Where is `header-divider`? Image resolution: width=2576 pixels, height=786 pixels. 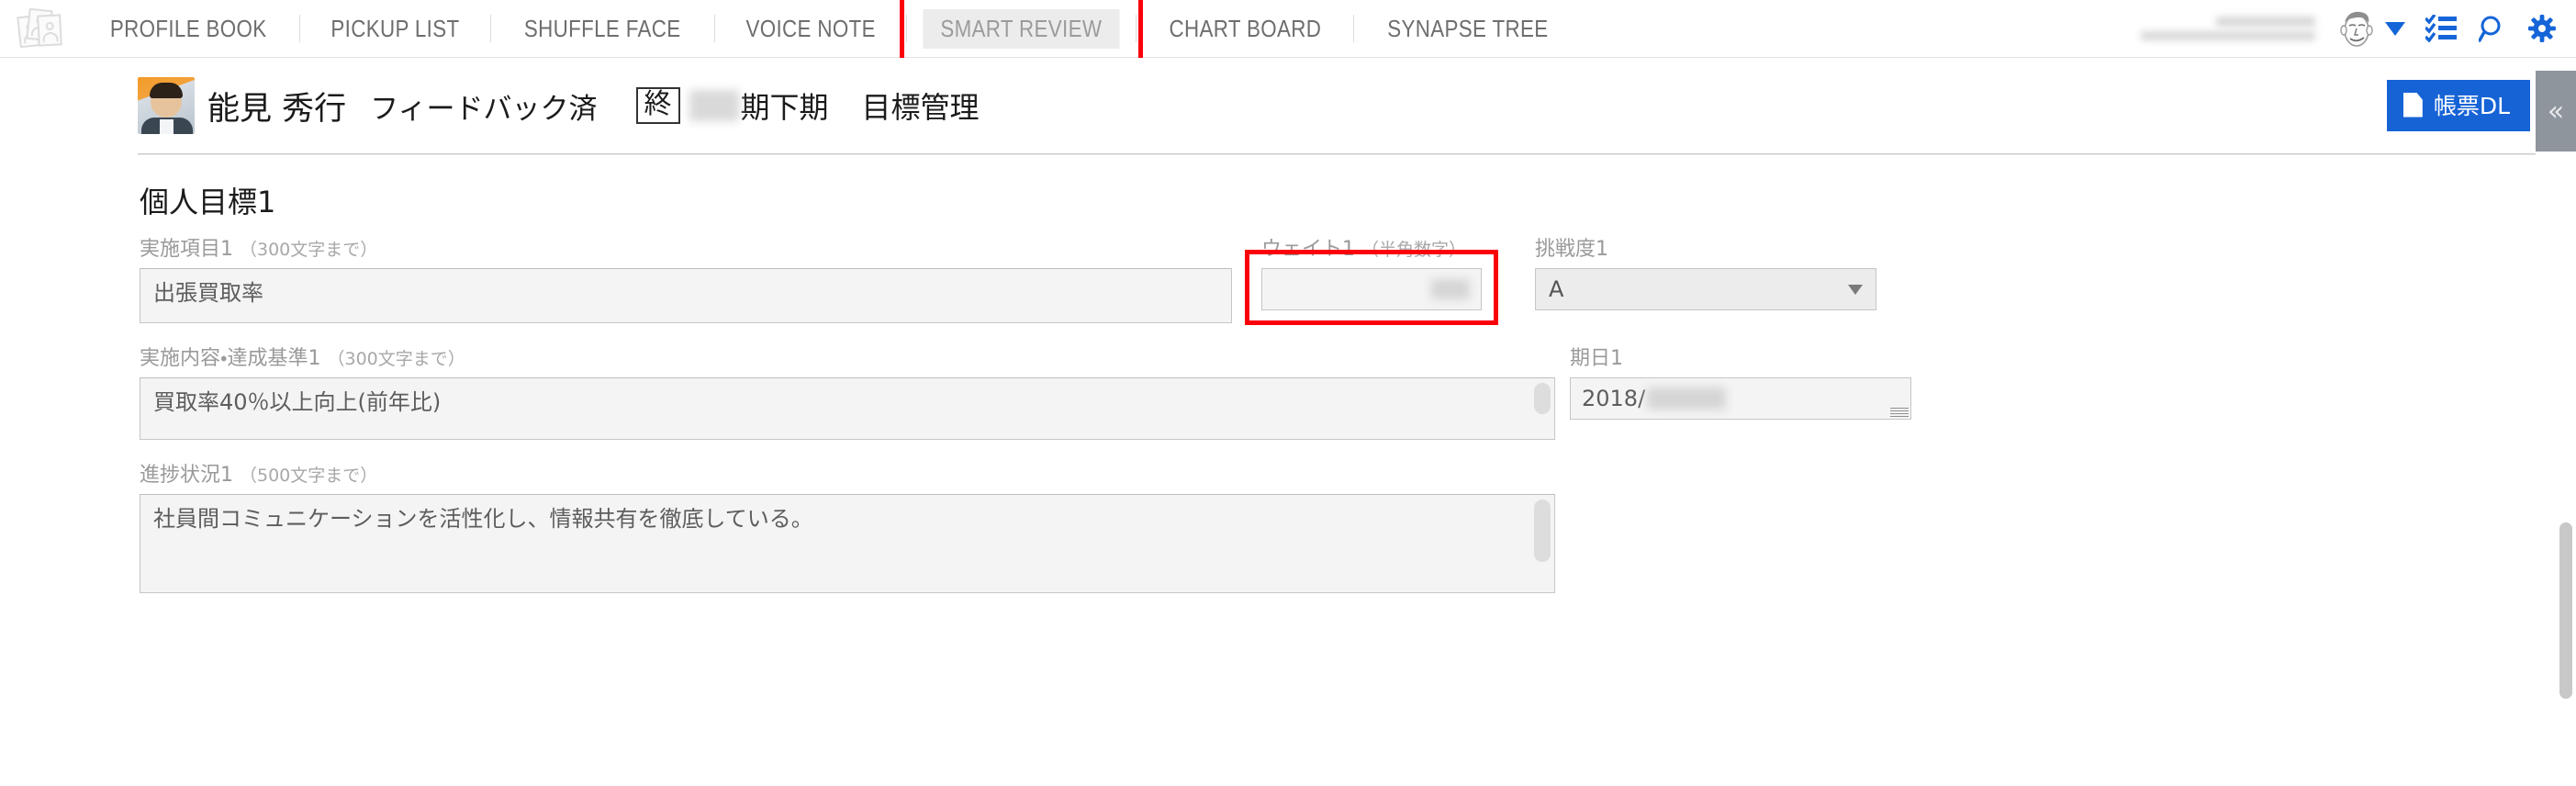 header-divider is located at coordinates (1337, 154).